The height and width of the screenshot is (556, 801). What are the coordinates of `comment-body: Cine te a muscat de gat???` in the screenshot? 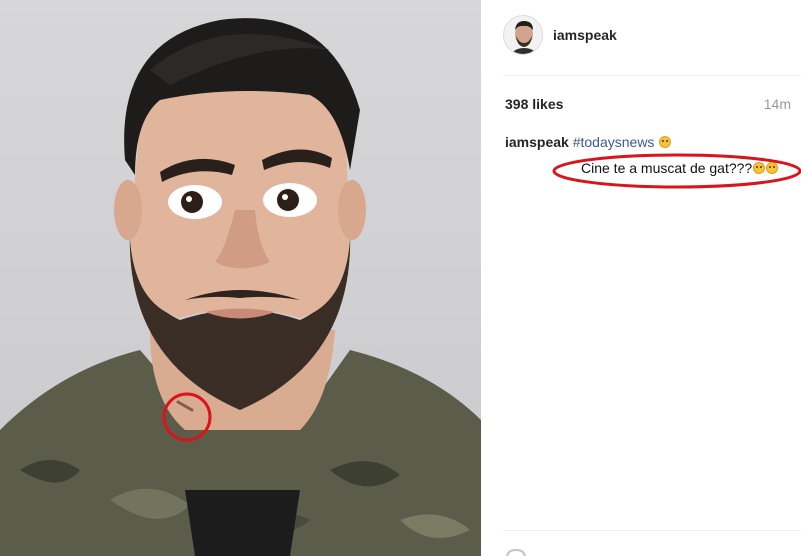 It's located at (680, 168).